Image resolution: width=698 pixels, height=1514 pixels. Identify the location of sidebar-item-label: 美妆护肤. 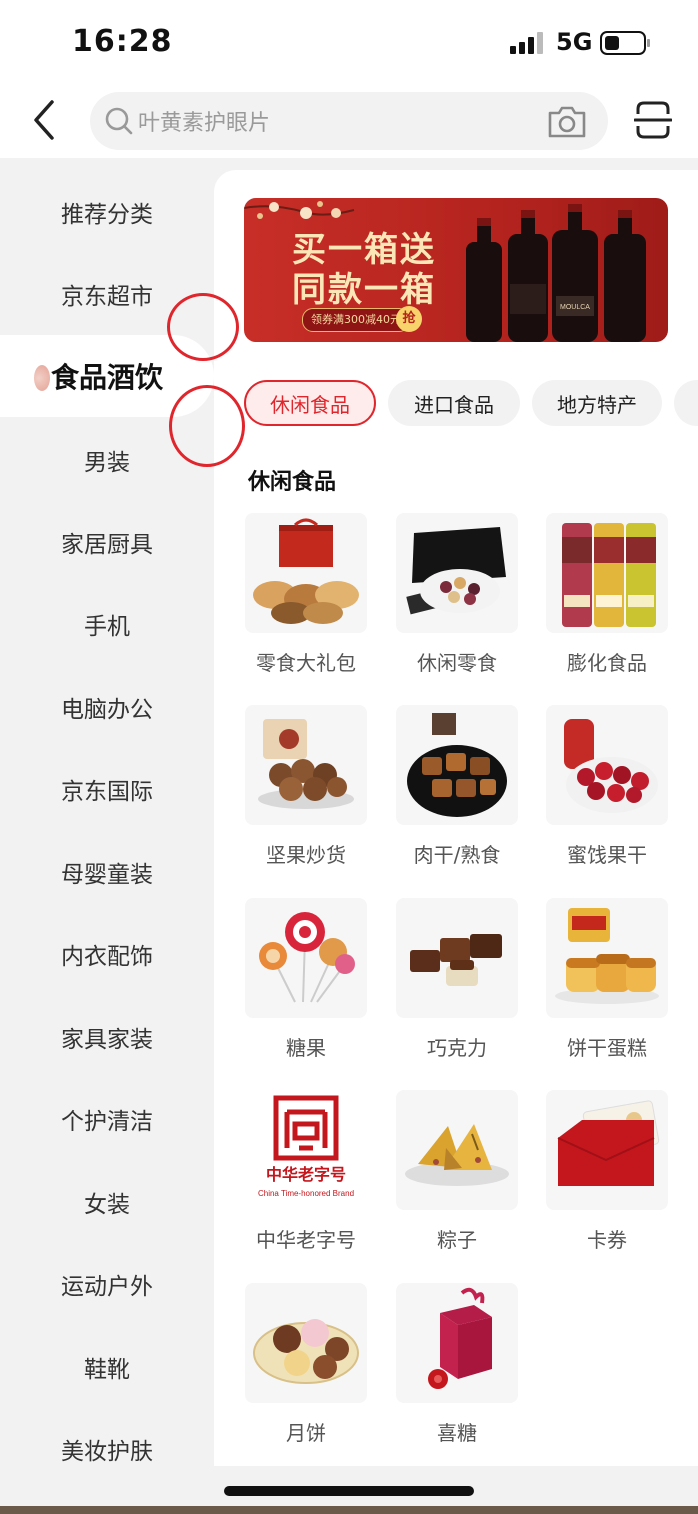
(107, 1452).